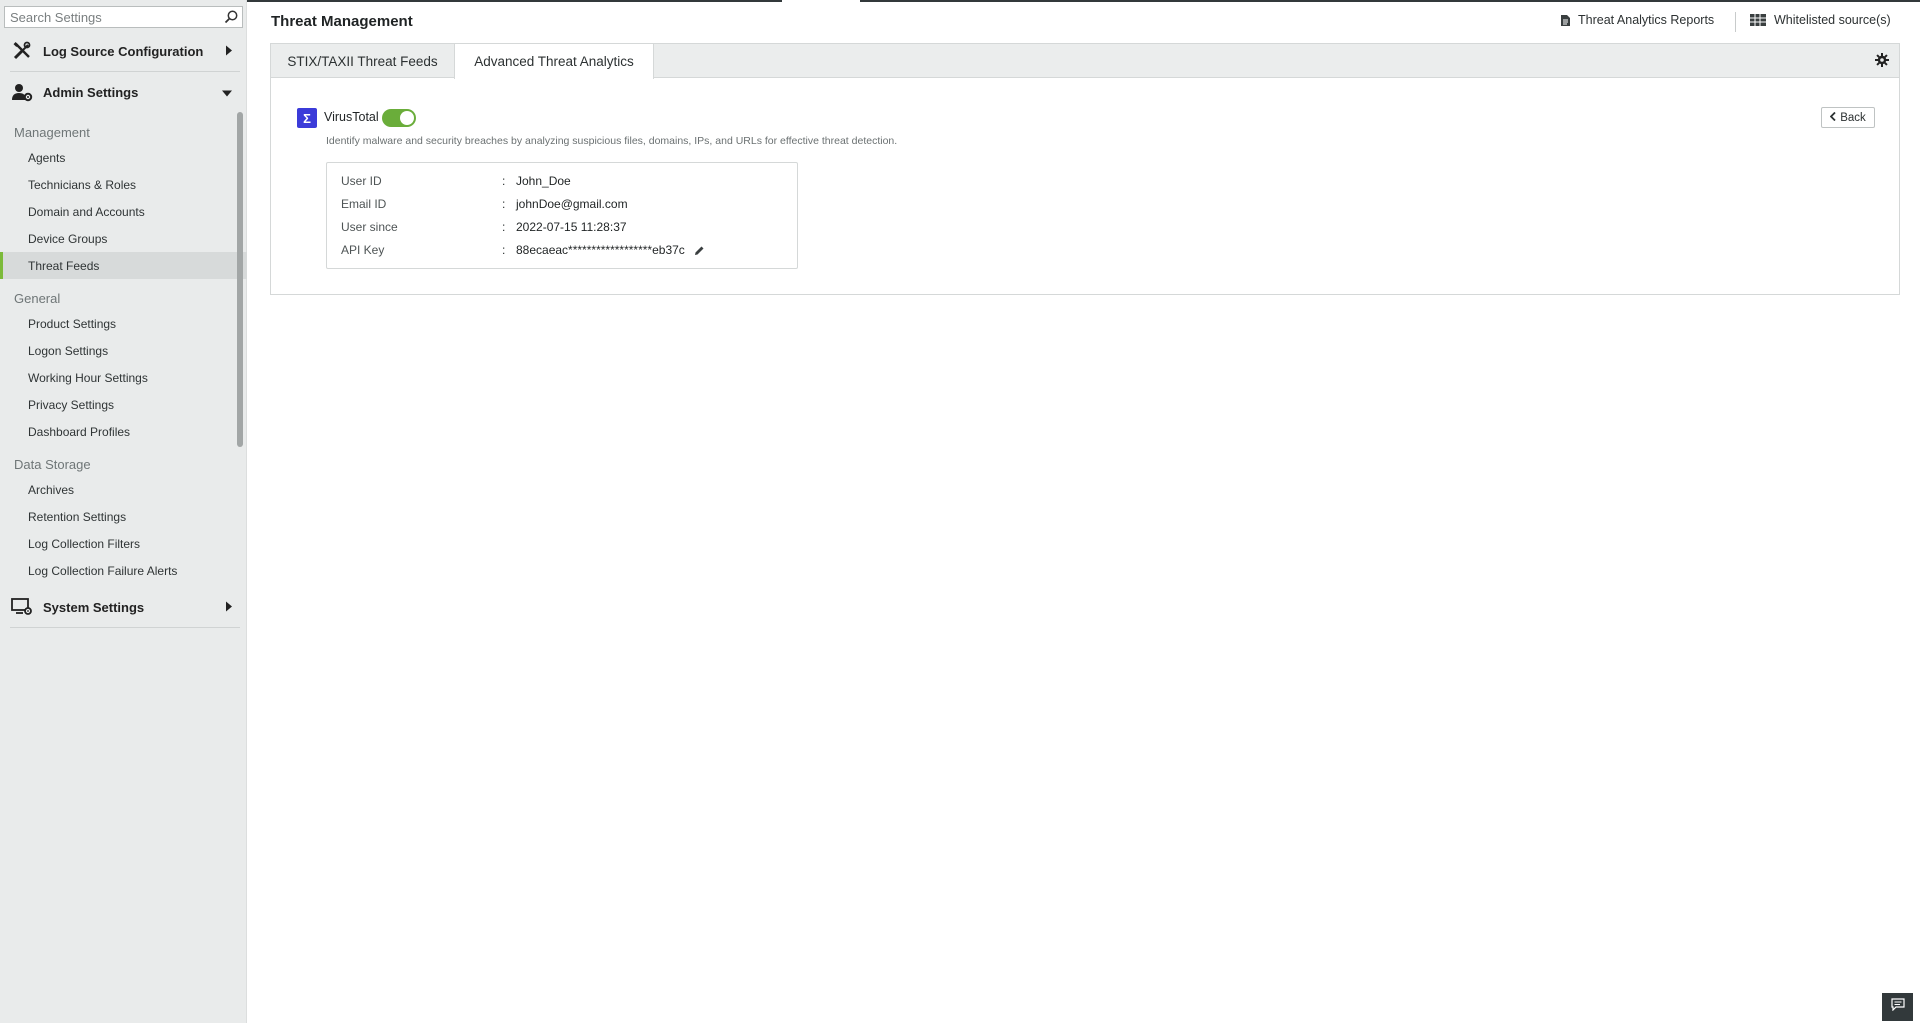  I want to click on group-label-general: General, so click(37, 298).